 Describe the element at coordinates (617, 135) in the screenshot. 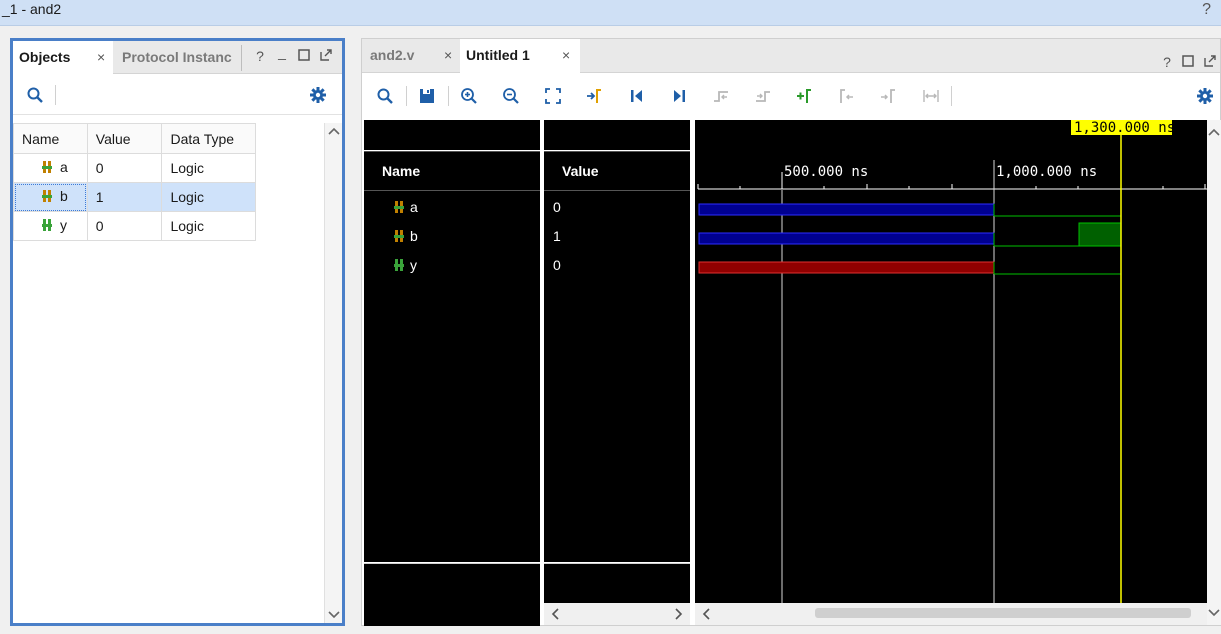

I see `value-pane-top` at that location.